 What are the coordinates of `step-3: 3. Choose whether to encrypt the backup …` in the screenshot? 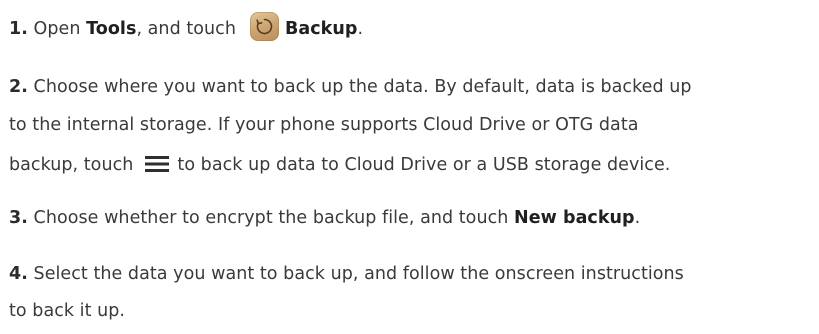 It's located at (410, 218).